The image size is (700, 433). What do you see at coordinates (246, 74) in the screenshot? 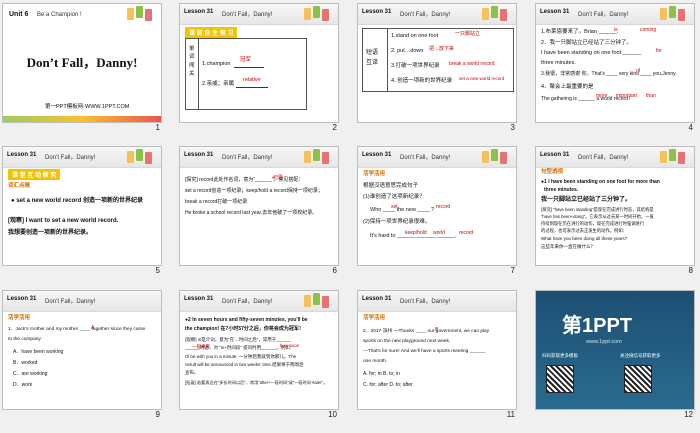
I see `vocab-table: 单词闯关 1.champion 冠军 2.亲戚；亲属 relative` at bounding box center [246, 74].